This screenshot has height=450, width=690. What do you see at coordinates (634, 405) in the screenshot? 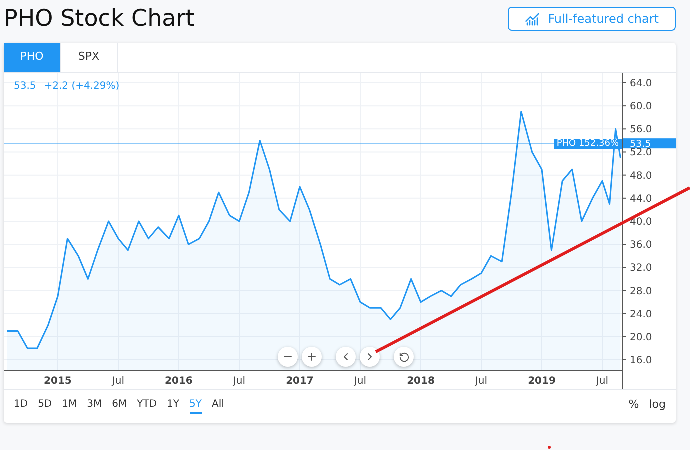
I see `scale-option: %` at bounding box center [634, 405].